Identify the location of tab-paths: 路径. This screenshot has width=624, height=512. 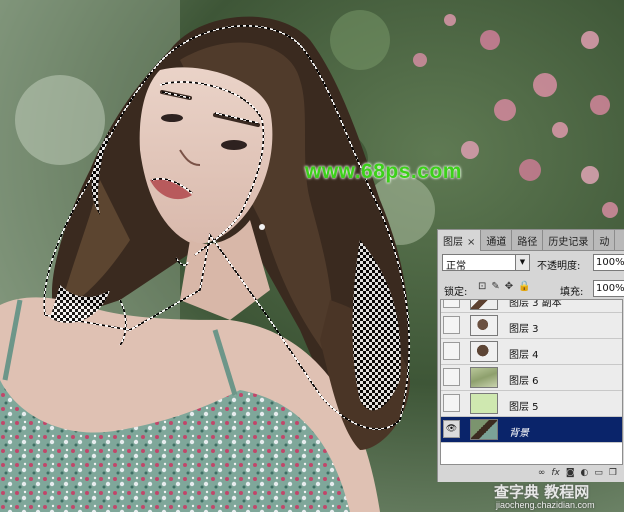
(528, 240).